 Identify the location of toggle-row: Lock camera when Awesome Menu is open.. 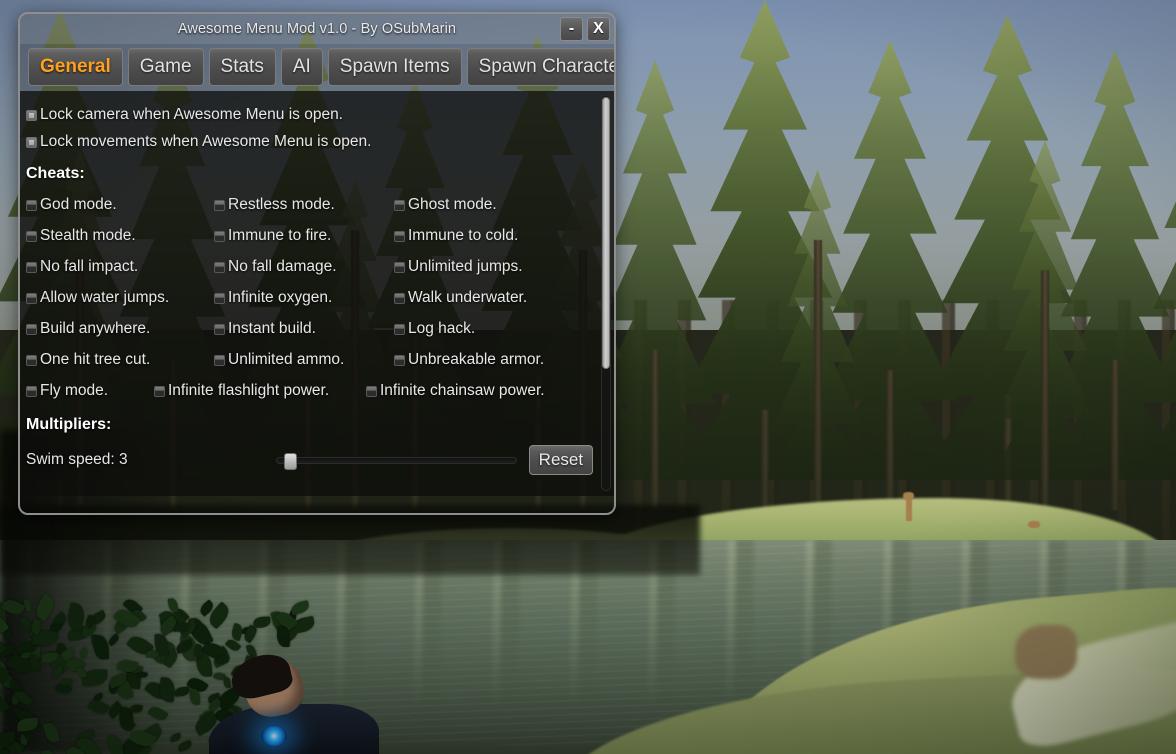
(317, 114).